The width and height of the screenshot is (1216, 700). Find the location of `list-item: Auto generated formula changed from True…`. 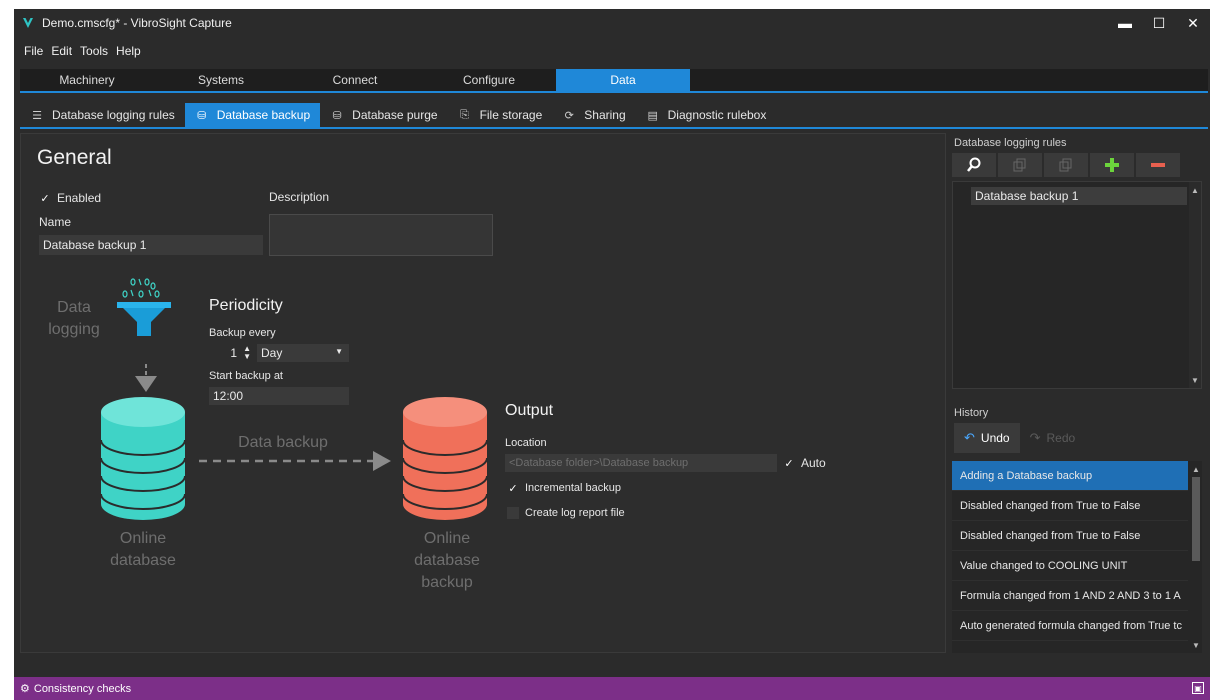

list-item: Auto generated formula changed from True… is located at coordinates (1070, 626).